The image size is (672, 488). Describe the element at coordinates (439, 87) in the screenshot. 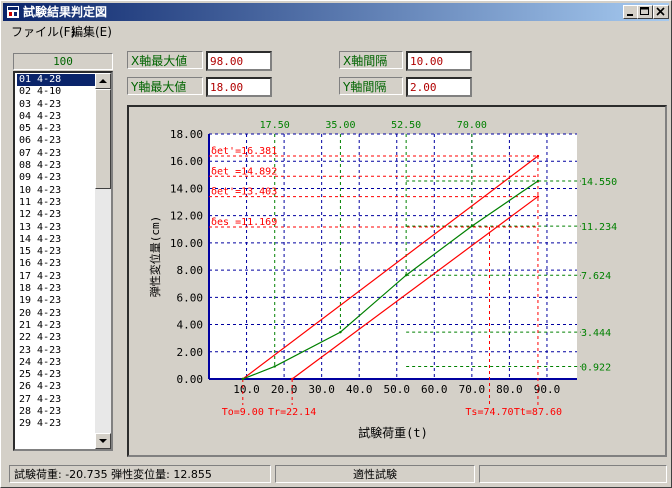

I see `y-step-input: 2.00` at that location.